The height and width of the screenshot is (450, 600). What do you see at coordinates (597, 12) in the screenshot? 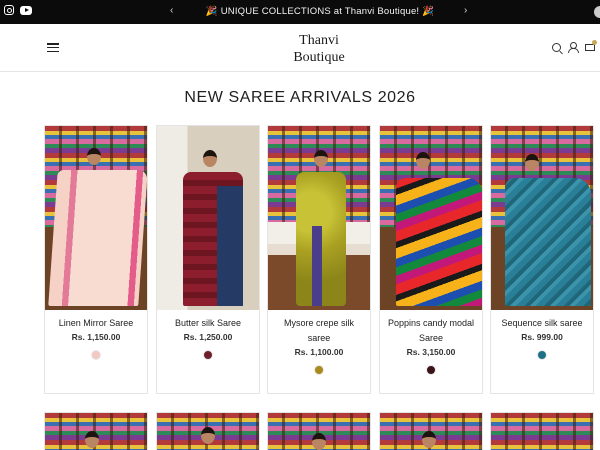
I see `announcement-edge` at bounding box center [597, 12].